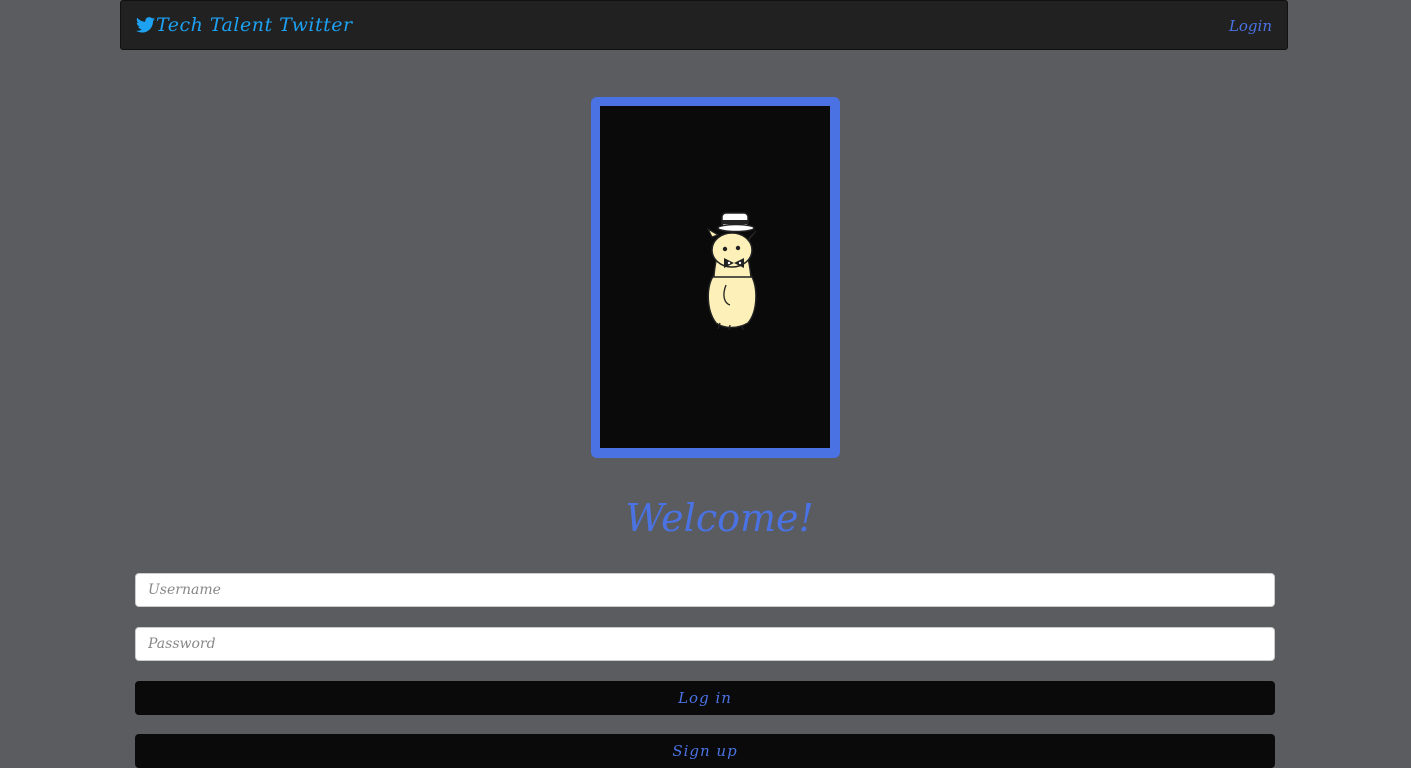  Describe the element at coordinates (705, 644) in the screenshot. I see `password-input` at that location.